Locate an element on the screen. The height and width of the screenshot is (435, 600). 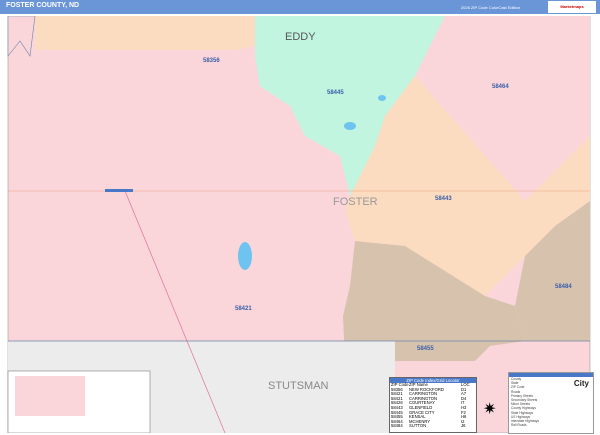
map-title: FOSTER COUNTY, ND is located at coordinates (43, 5).